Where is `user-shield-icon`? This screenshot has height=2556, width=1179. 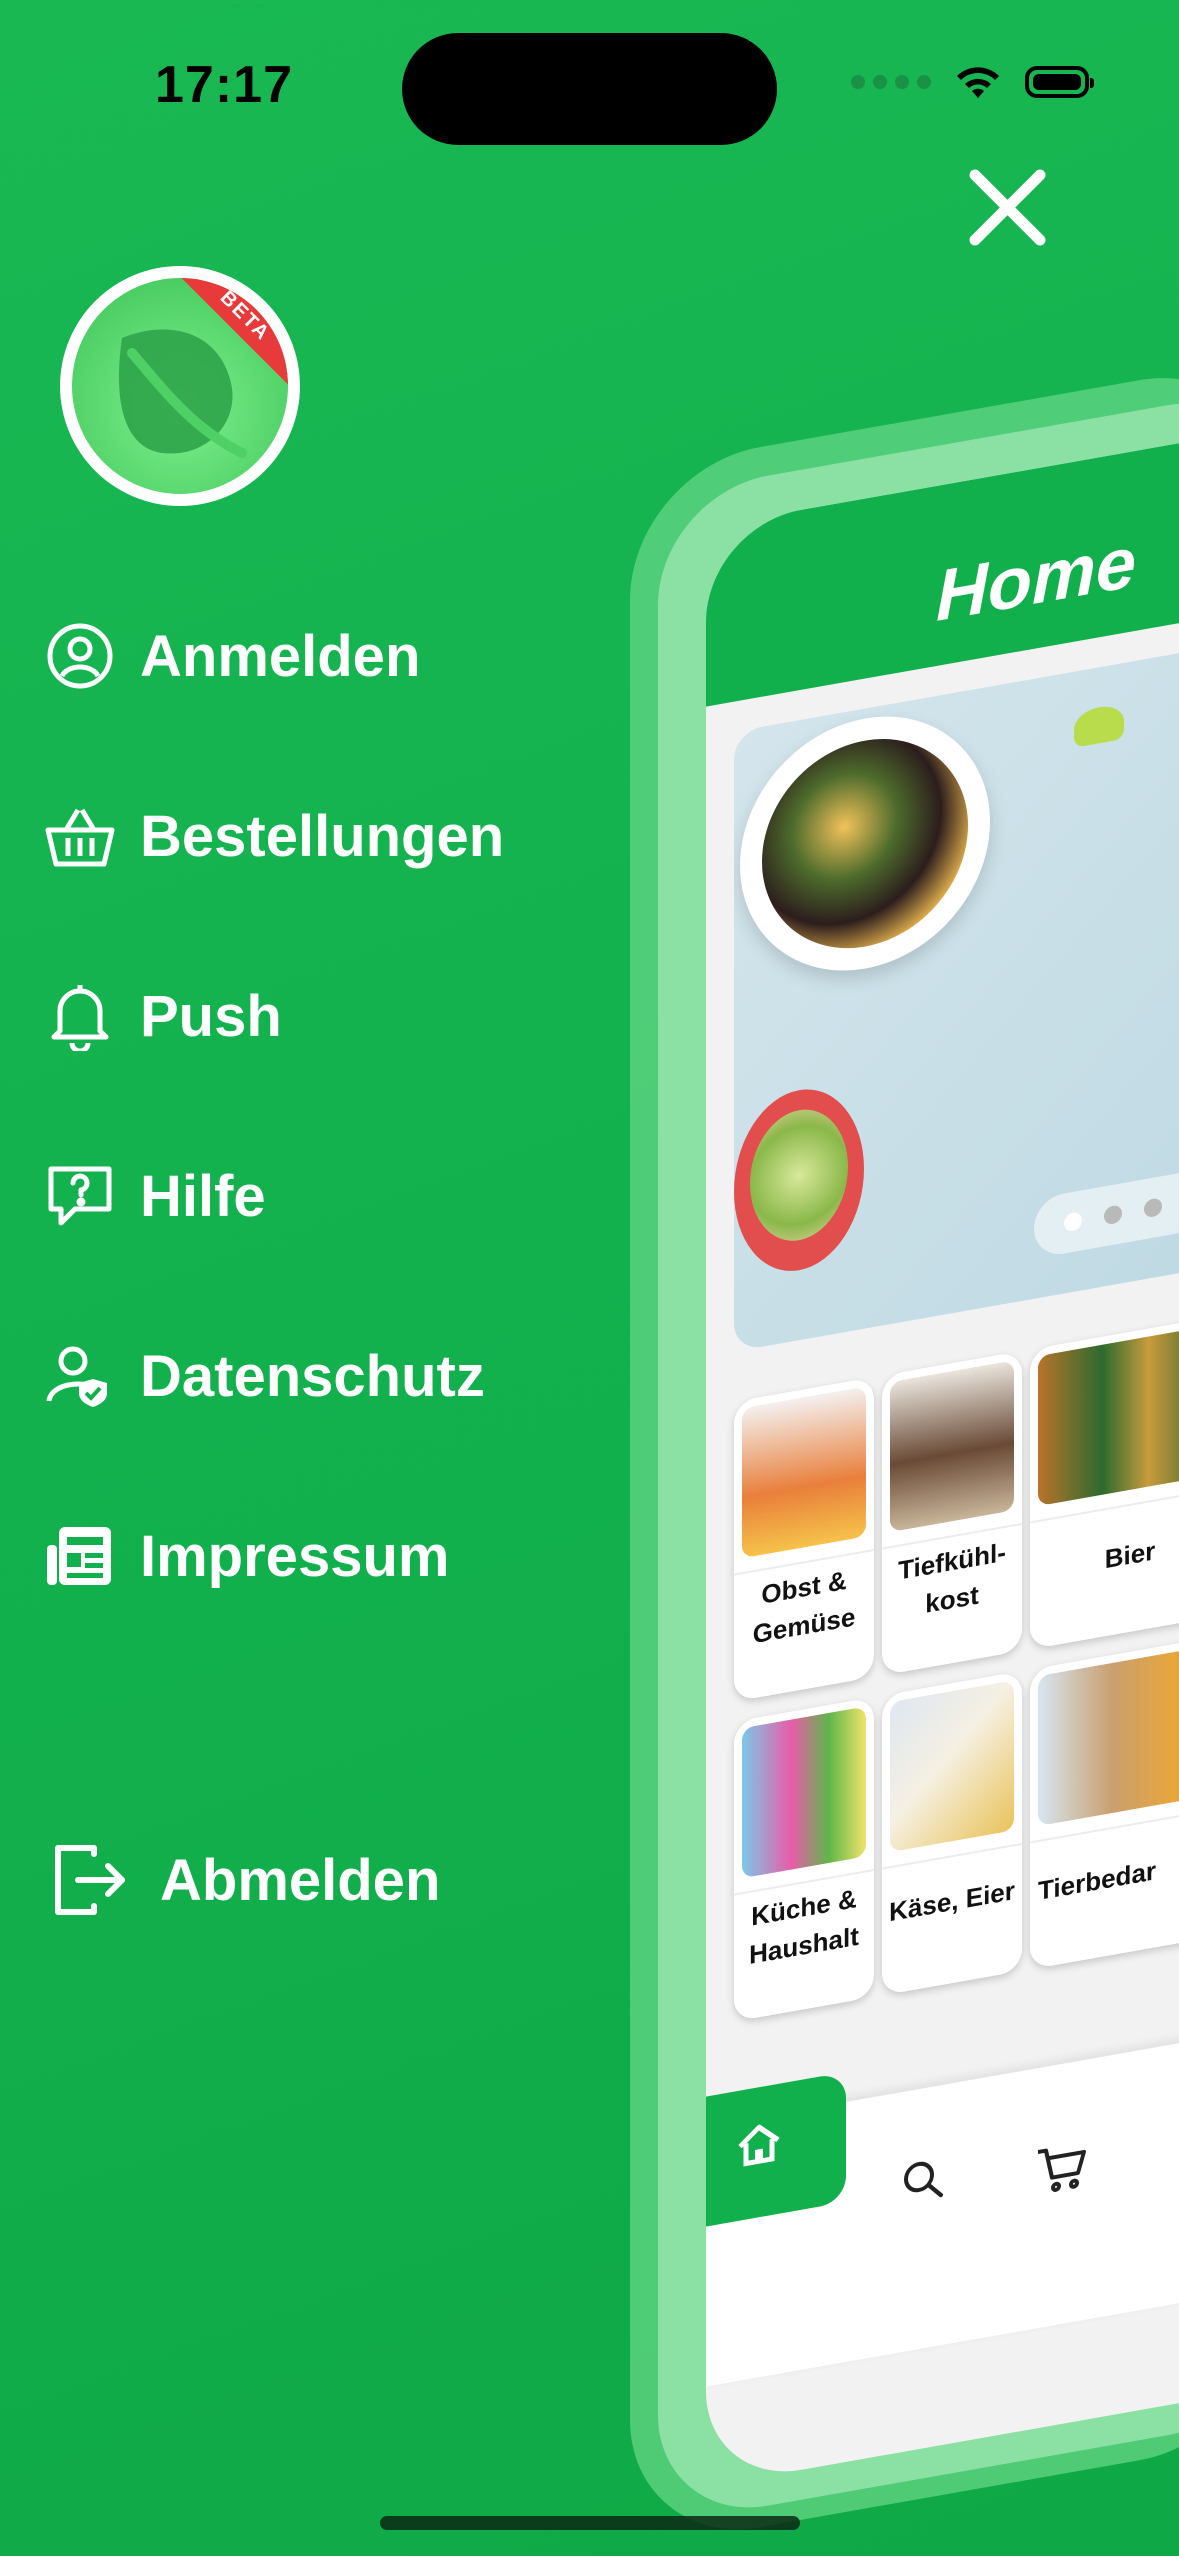 user-shield-icon is located at coordinates (80, 1376).